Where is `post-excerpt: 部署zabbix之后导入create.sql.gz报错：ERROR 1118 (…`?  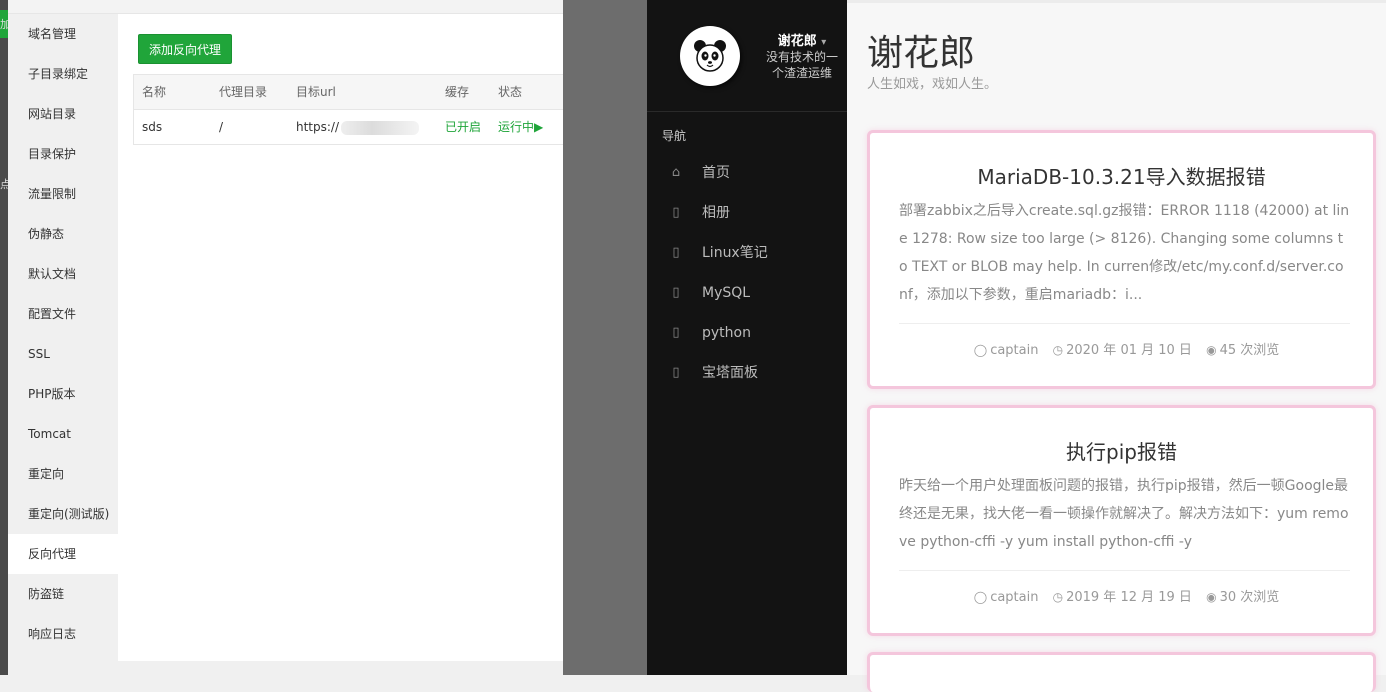
post-excerpt: 部署zabbix之后导入create.sql.gz报错：ERROR 1118 (… is located at coordinates (1124, 253).